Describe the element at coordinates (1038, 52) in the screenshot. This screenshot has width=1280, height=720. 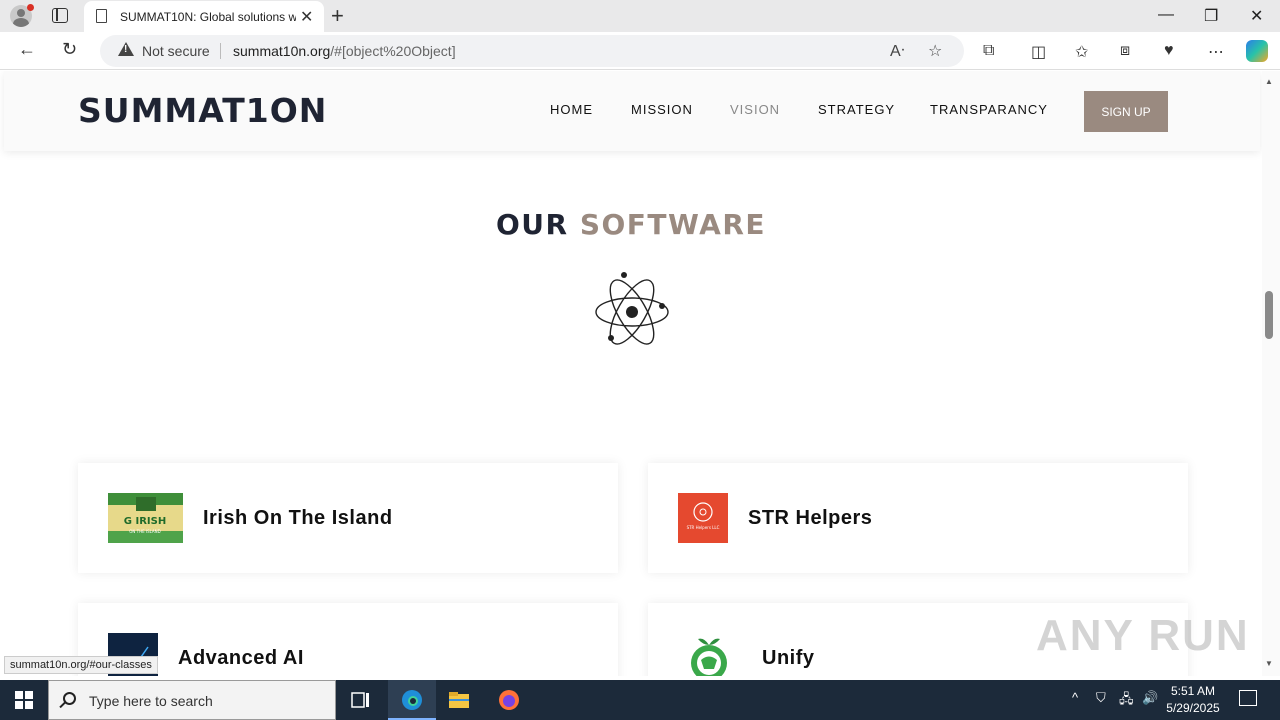
I see `split-screen-icon: ◫` at that location.